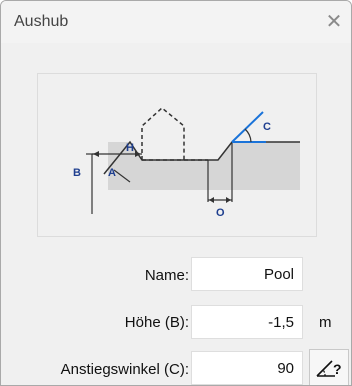 The width and height of the screenshot is (352, 386). I want to click on a-label: A, so click(112, 173).